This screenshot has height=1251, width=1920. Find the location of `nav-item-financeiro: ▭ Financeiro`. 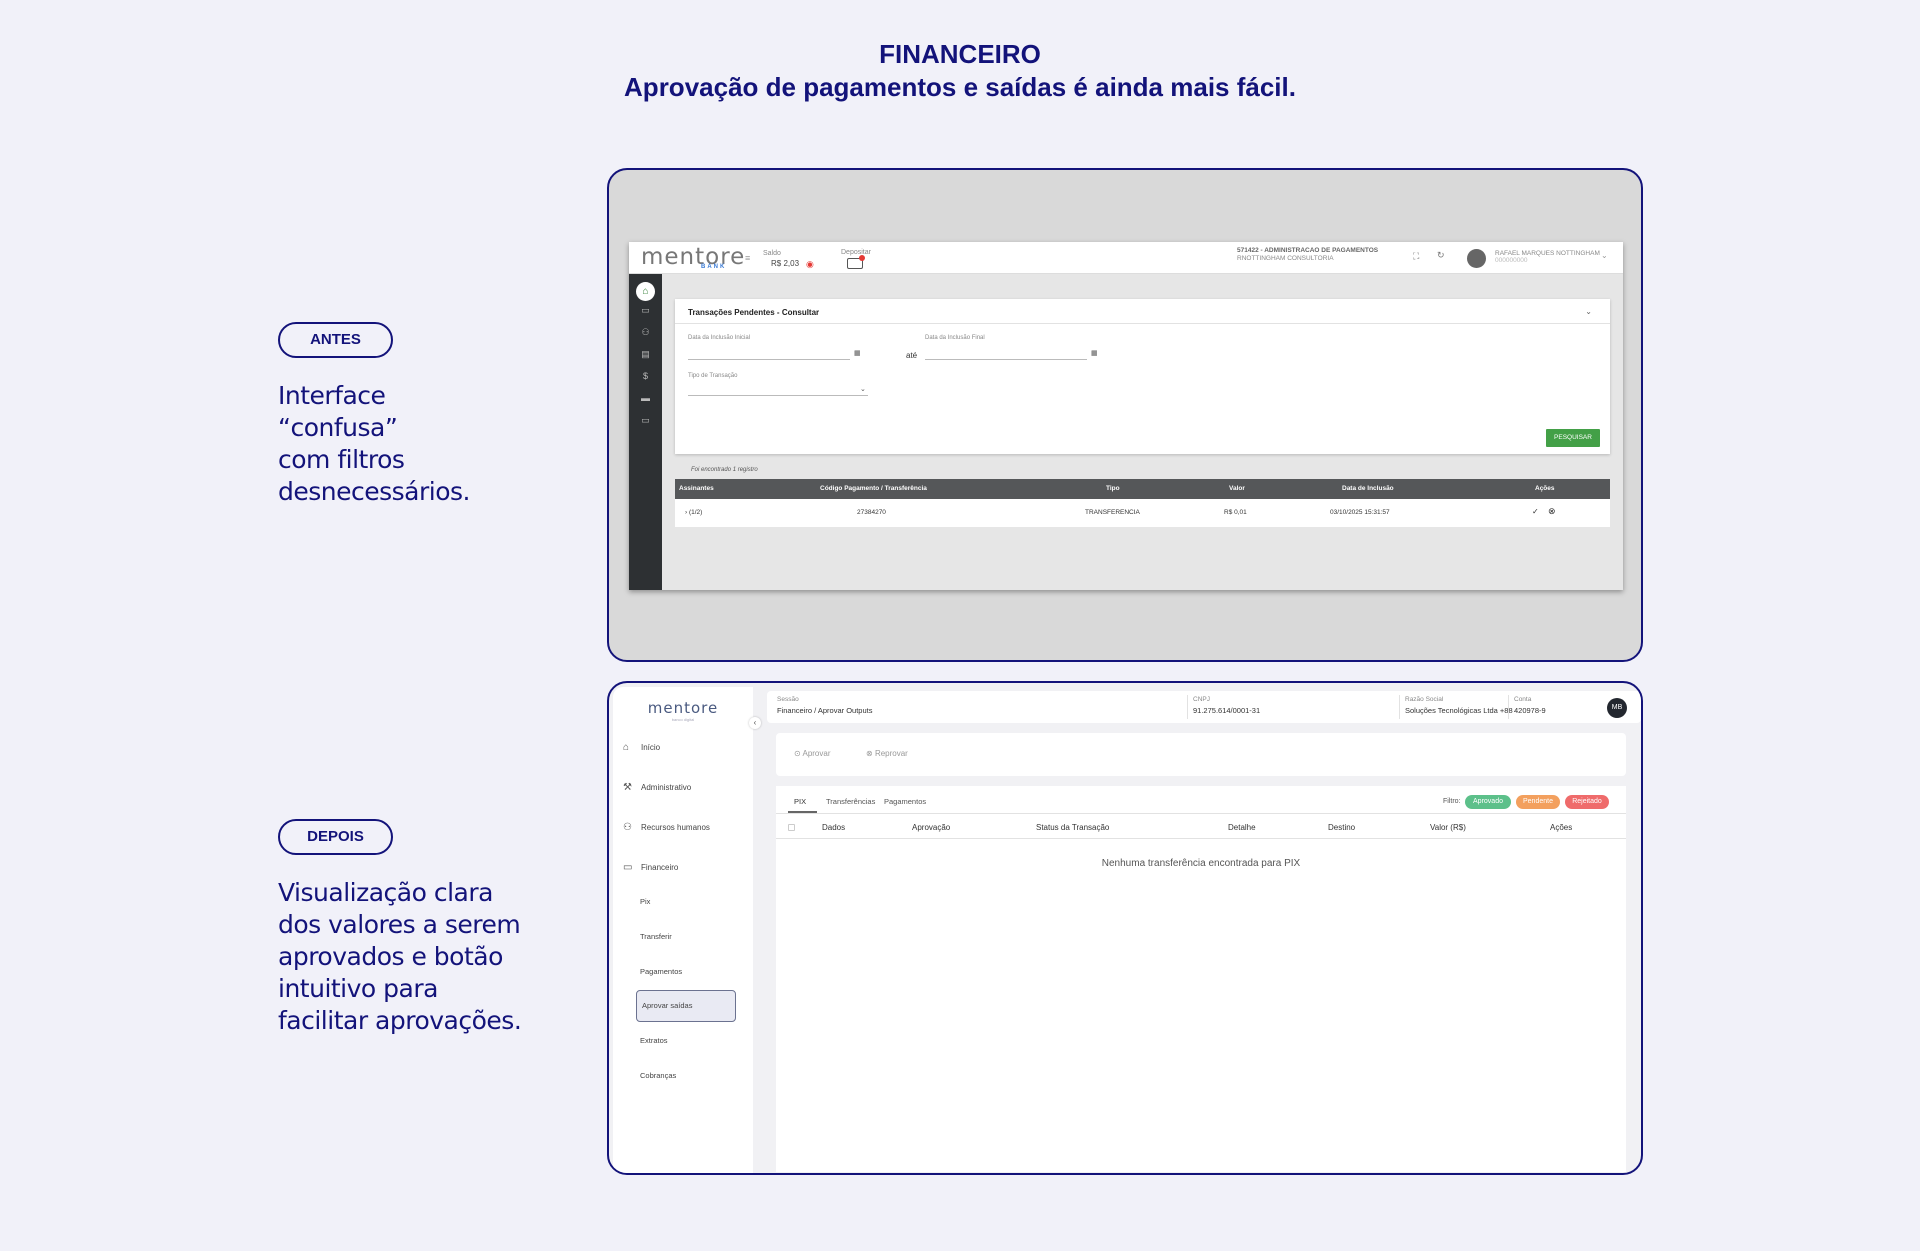

nav-item-financeiro: ▭ Financeiro is located at coordinates (650, 867).